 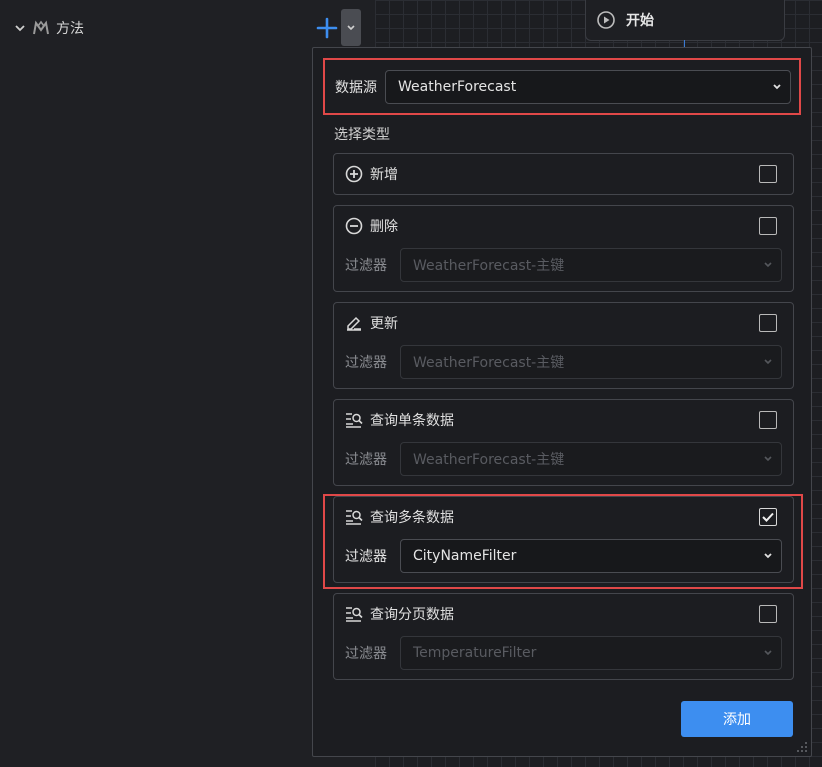 I want to click on filter-select: CityNameFilter, so click(x=591, y=556).